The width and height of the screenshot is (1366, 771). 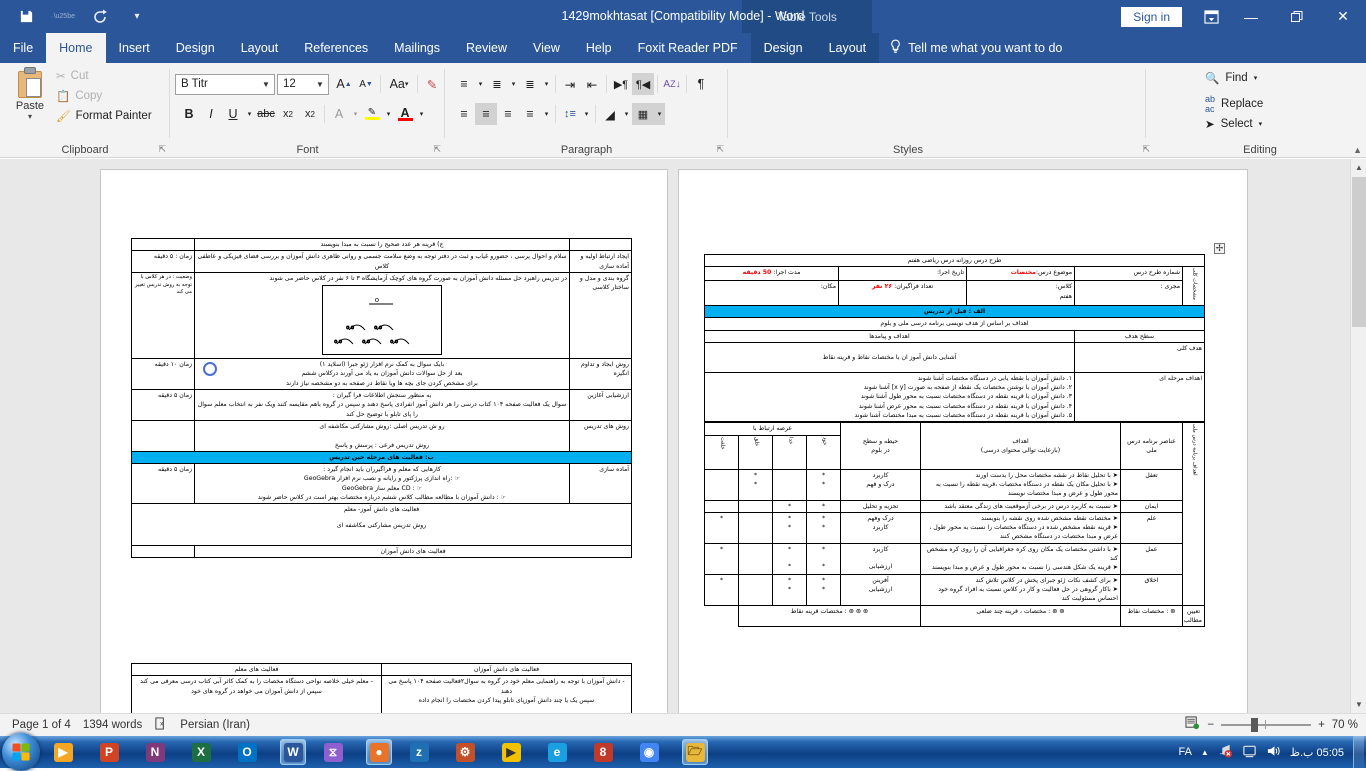 What do you see at coordinates (72, 76) in the screenshot?
I see `cut-button: ✂ Cut` at bounding box center [72, 76].